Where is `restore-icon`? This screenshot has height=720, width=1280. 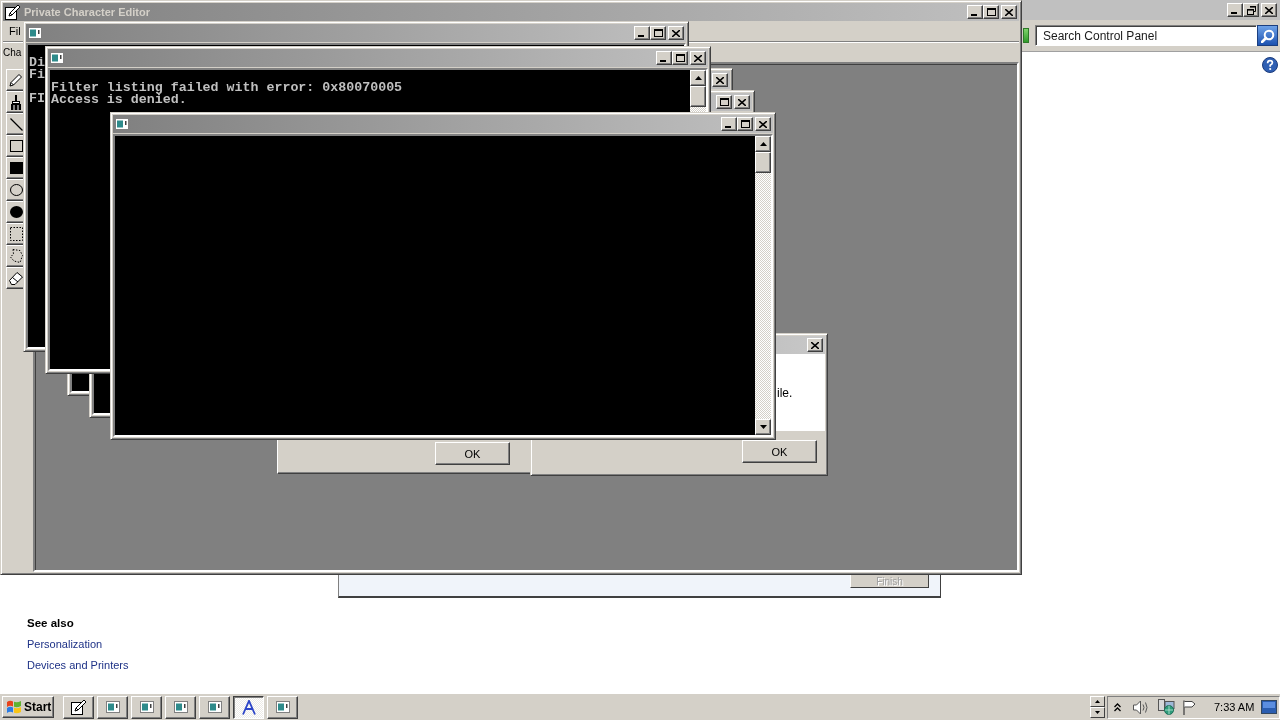 restore-icon is located at coordinates (1251, 10).